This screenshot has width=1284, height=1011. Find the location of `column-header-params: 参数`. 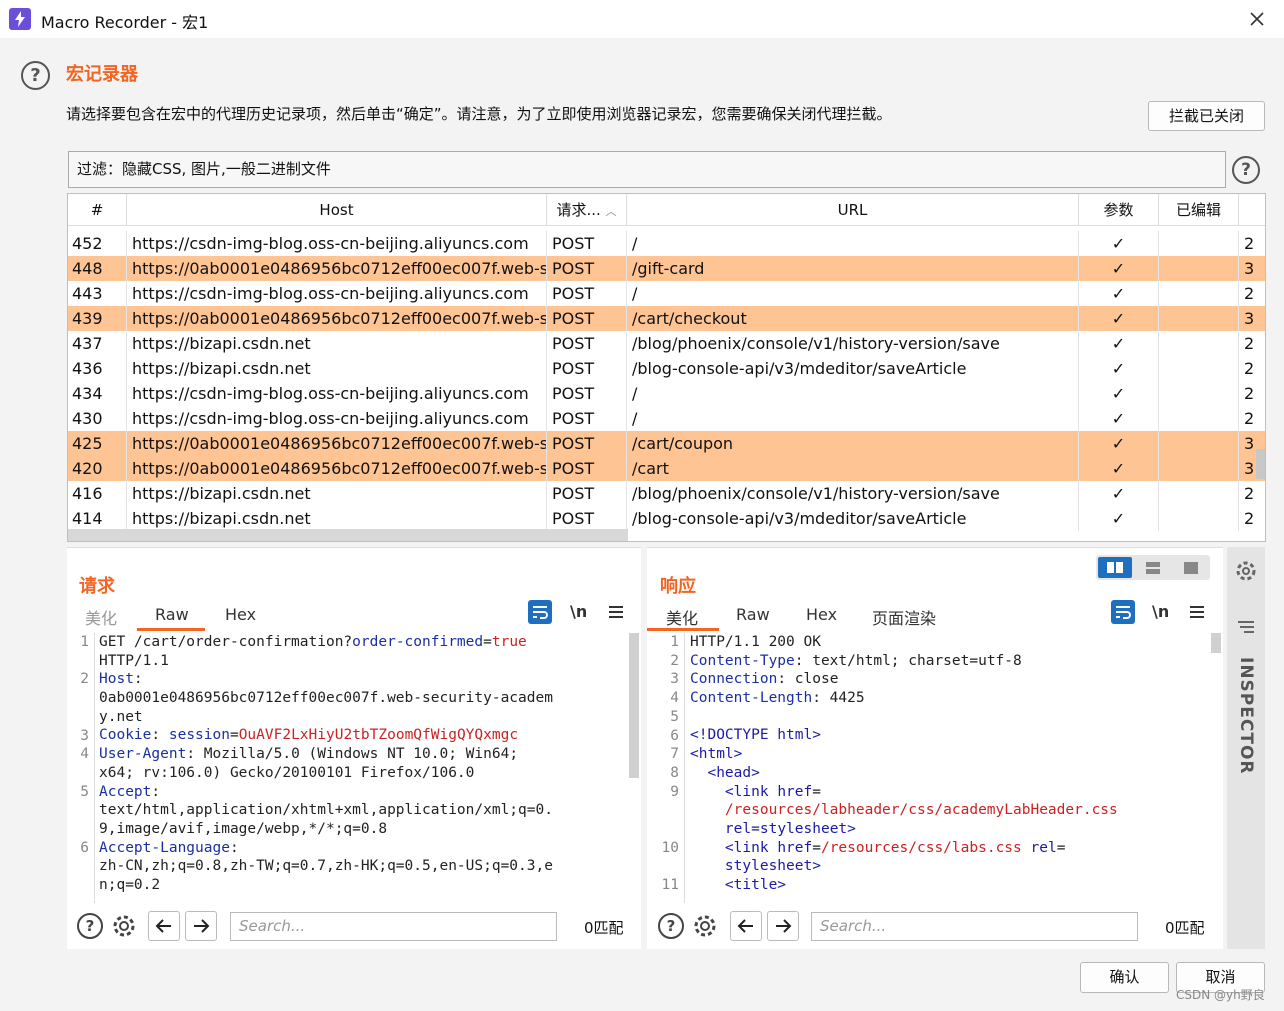

column-header-params: 参数 is located at coordinates (1119, 210).